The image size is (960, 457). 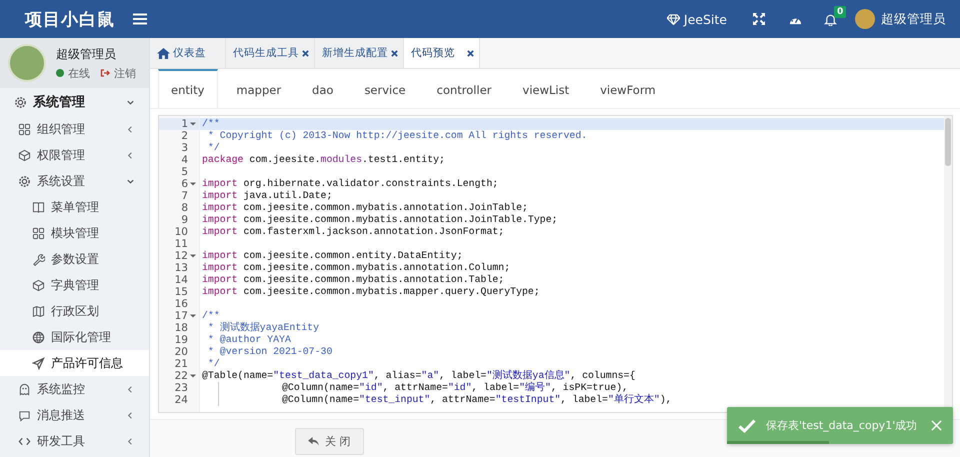 What do you see at coordinates (38, 207) in the screenshot?
I see `book-icon` at bounding box center [38, 207].